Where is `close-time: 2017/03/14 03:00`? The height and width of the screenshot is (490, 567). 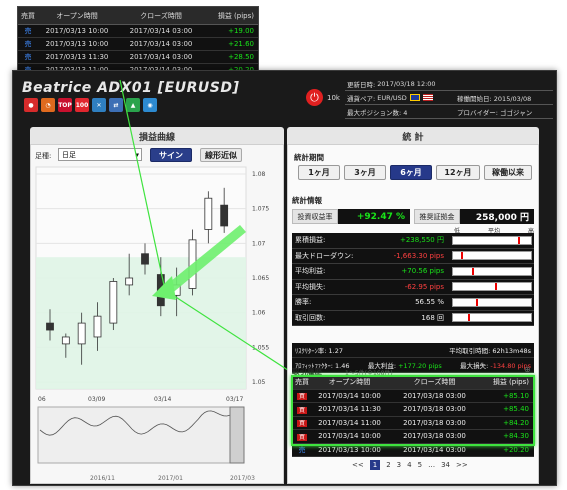
close-time: 2017/03/14 03:00 is located at coordinates (434, 449).